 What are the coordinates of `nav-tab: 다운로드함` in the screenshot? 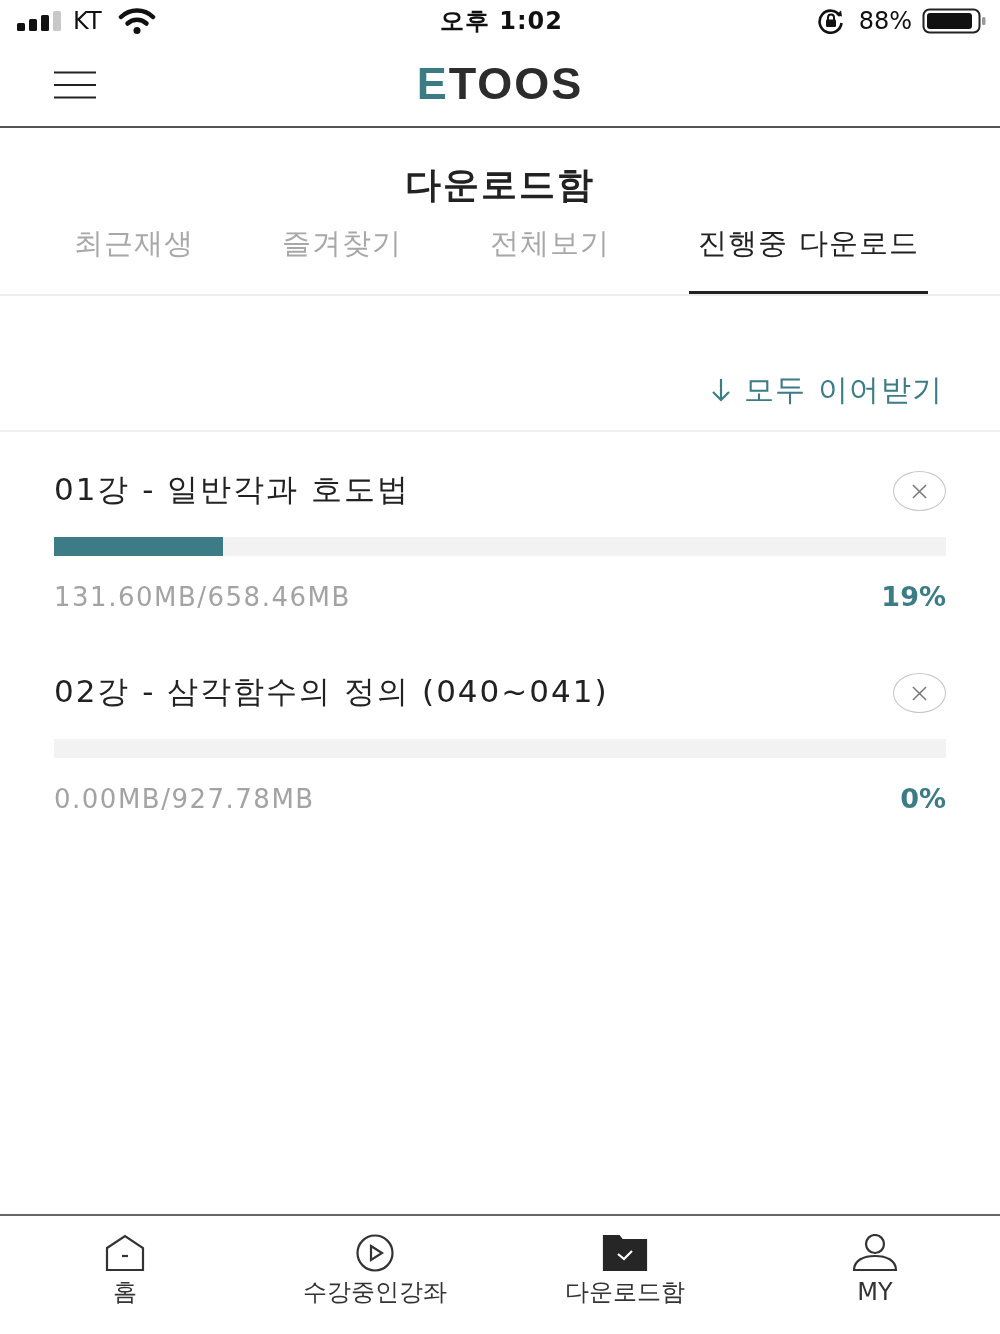 It's located at (625, 1261).